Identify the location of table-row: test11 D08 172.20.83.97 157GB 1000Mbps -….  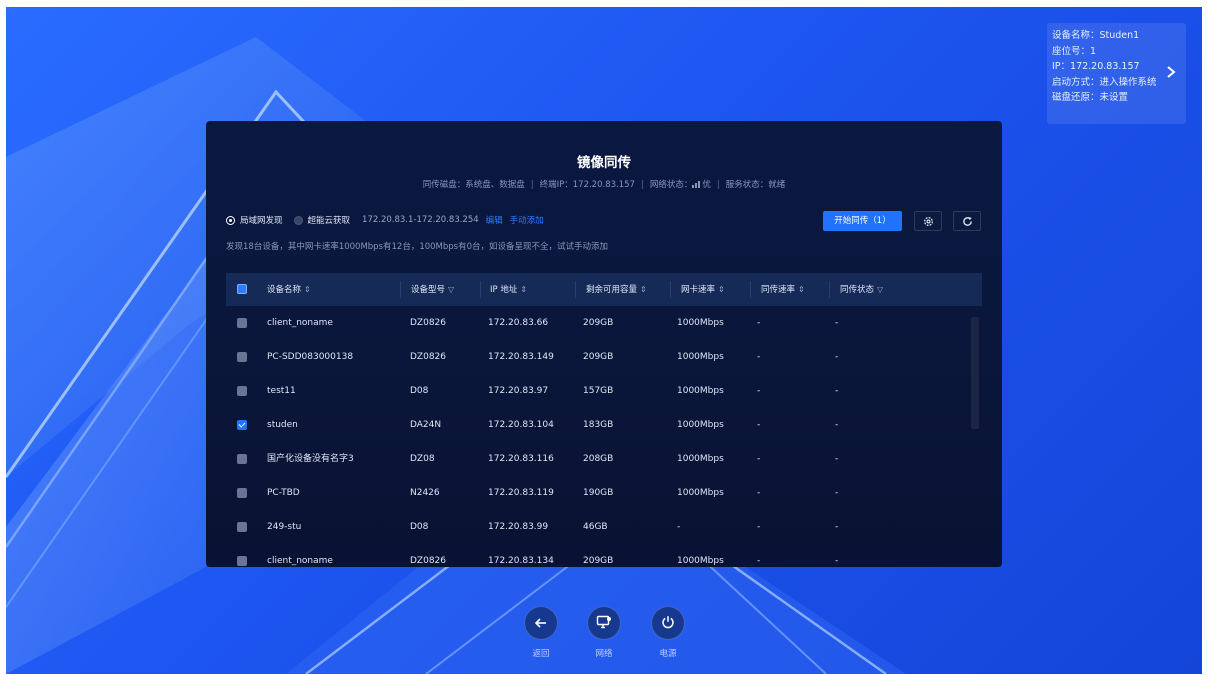
(604, 391).